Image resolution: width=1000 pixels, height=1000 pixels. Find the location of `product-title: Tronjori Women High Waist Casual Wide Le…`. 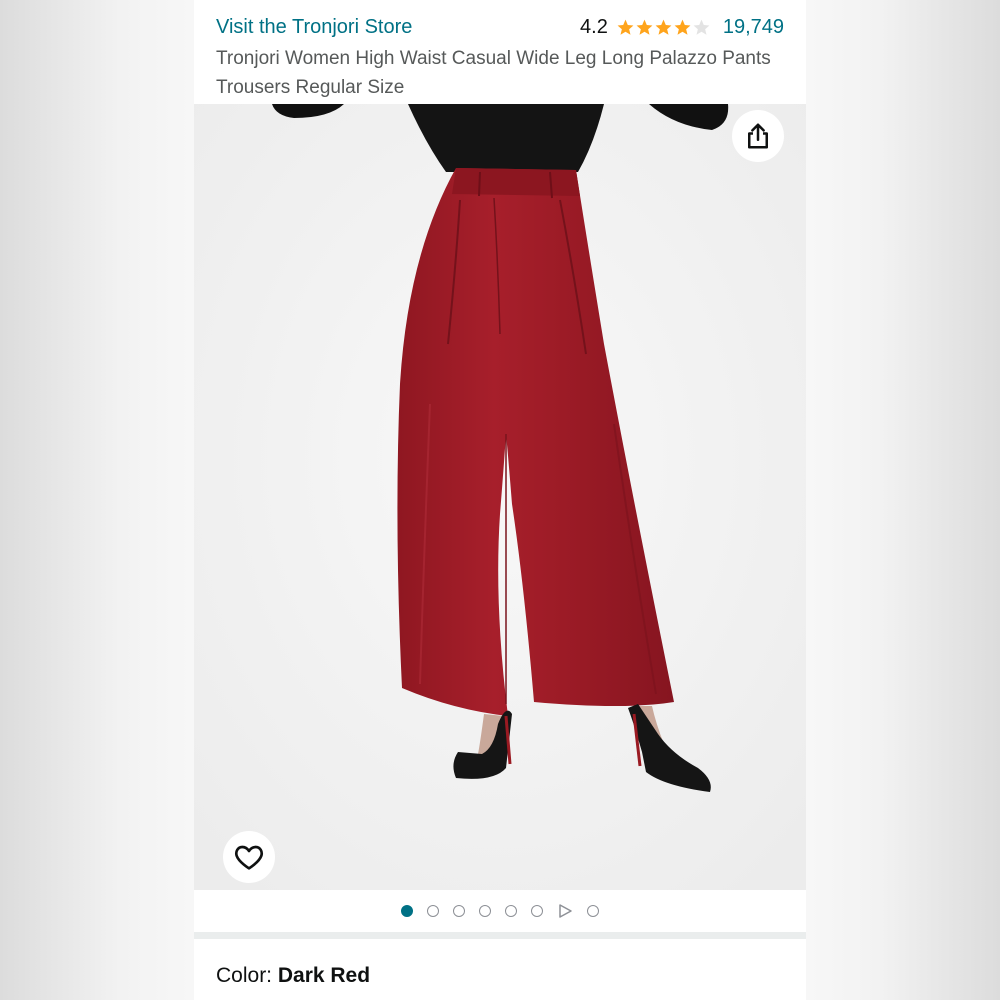

product-title: Tronjori Women High Waist Casual Wide Le… is located at coordinates (493, 73).